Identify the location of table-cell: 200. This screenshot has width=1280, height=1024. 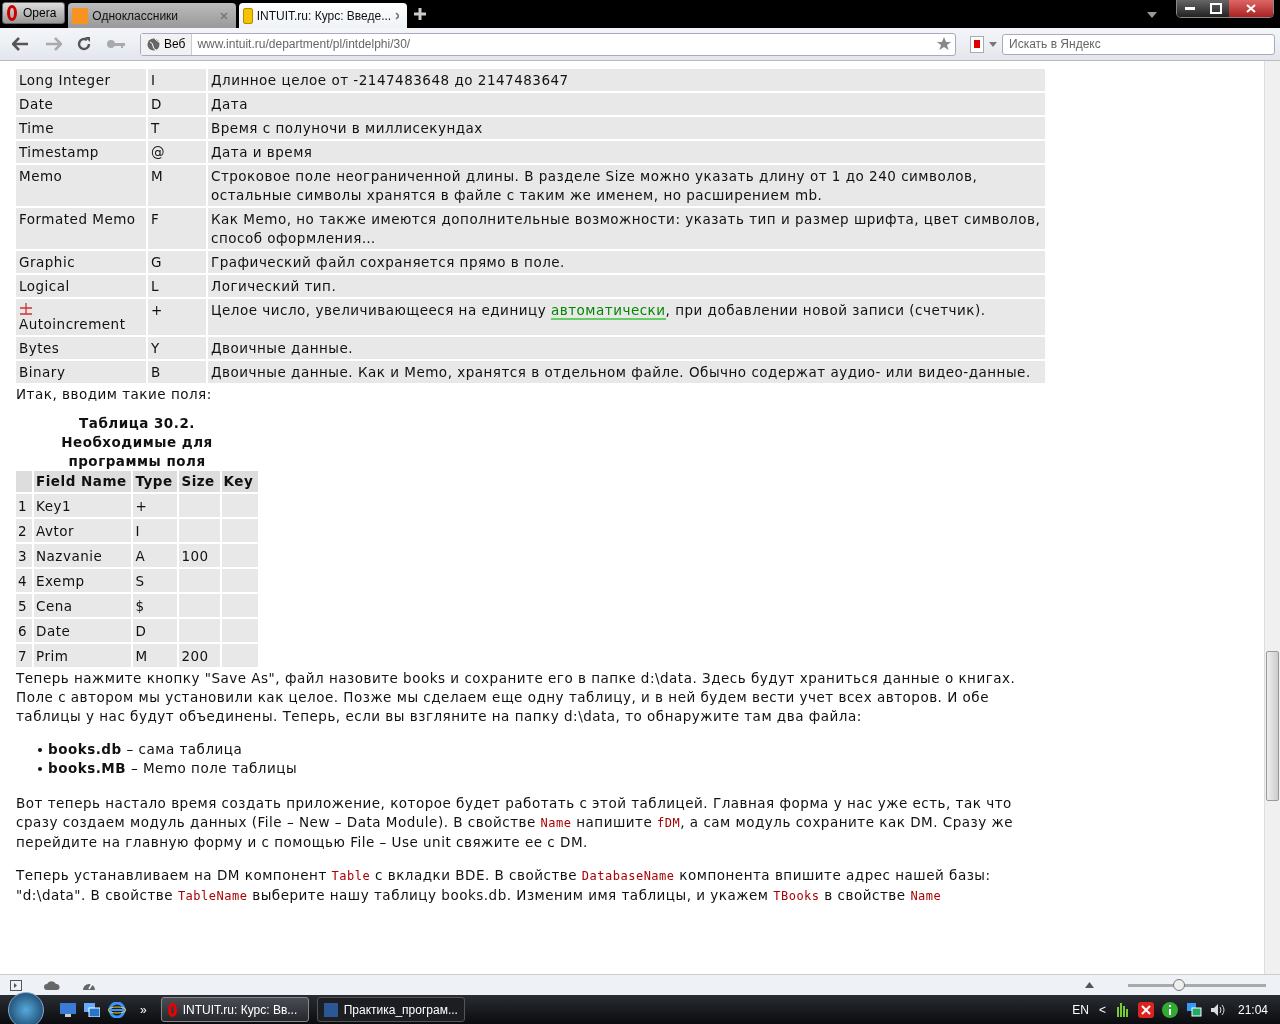
(199, 655).